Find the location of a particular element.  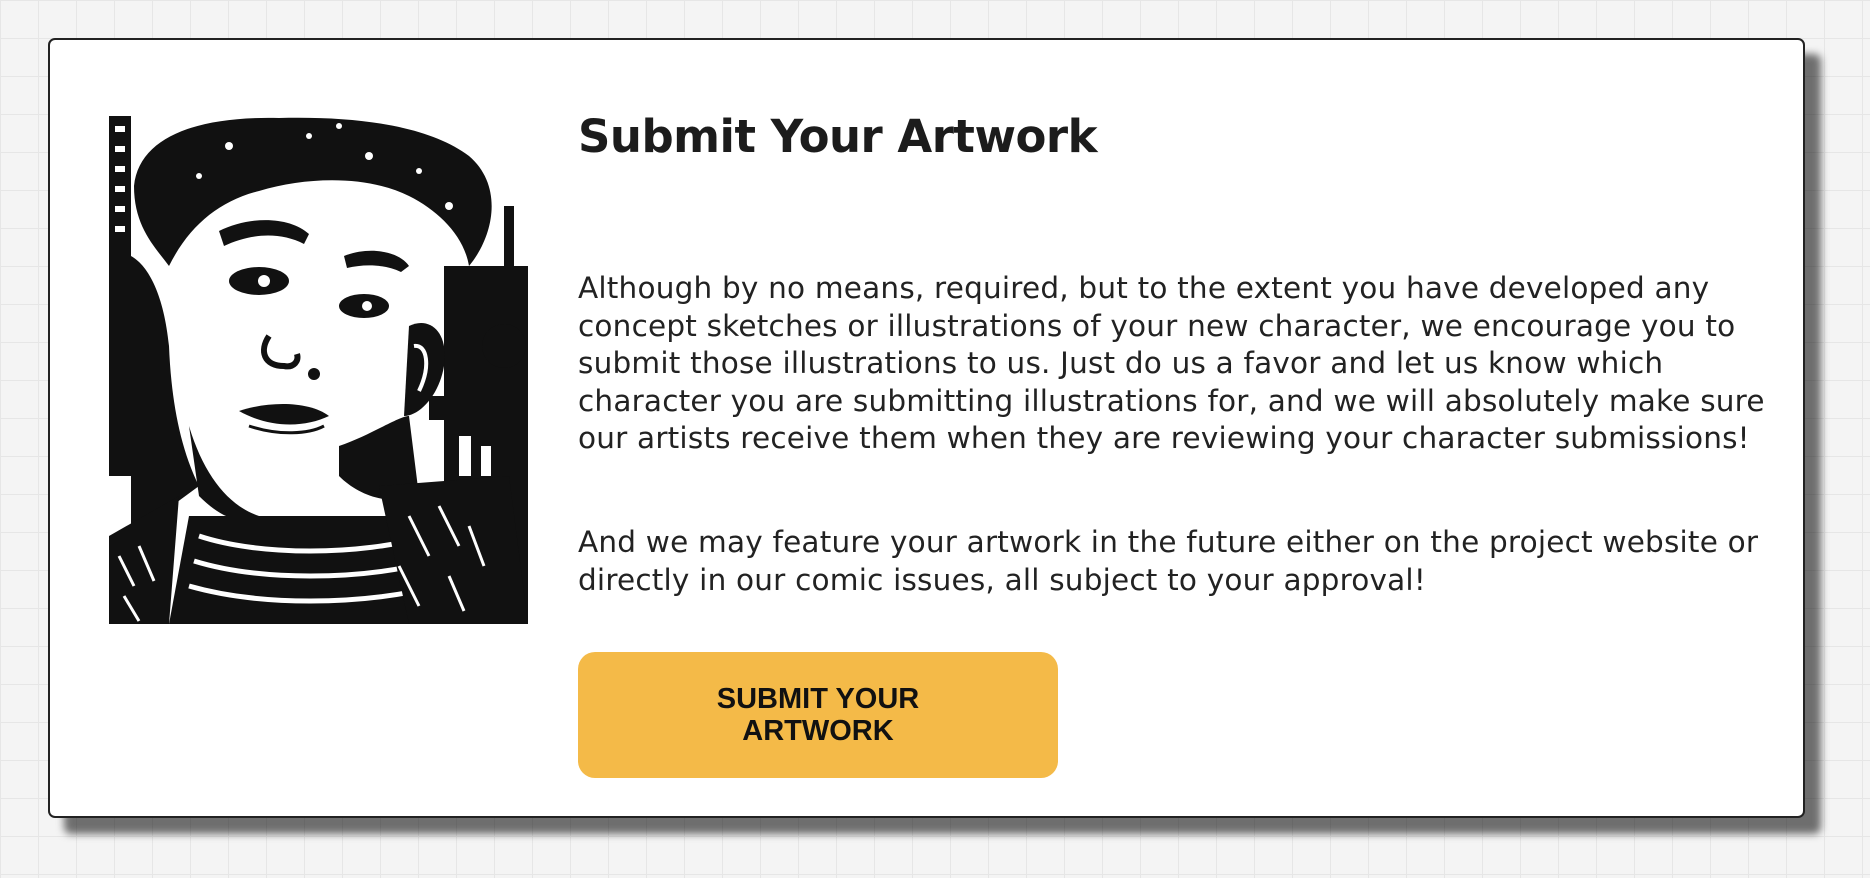

comic-portrait-image is located at coordinates (318, 370).